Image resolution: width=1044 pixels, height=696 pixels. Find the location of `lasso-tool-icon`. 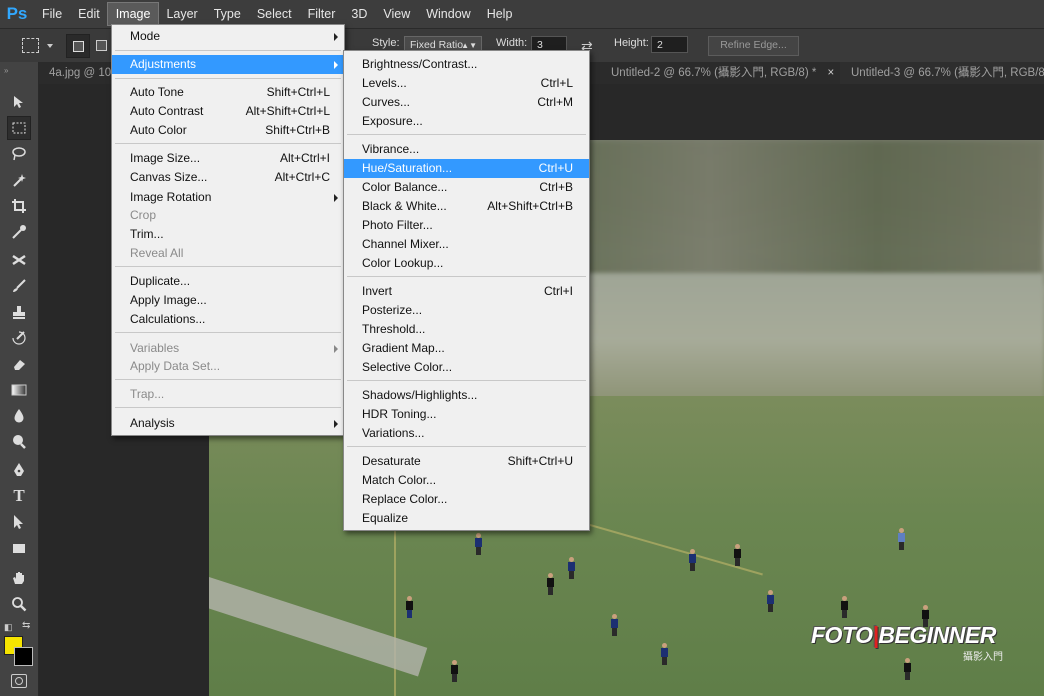

lasso-tool-icon is located at coordinates (19, 154).